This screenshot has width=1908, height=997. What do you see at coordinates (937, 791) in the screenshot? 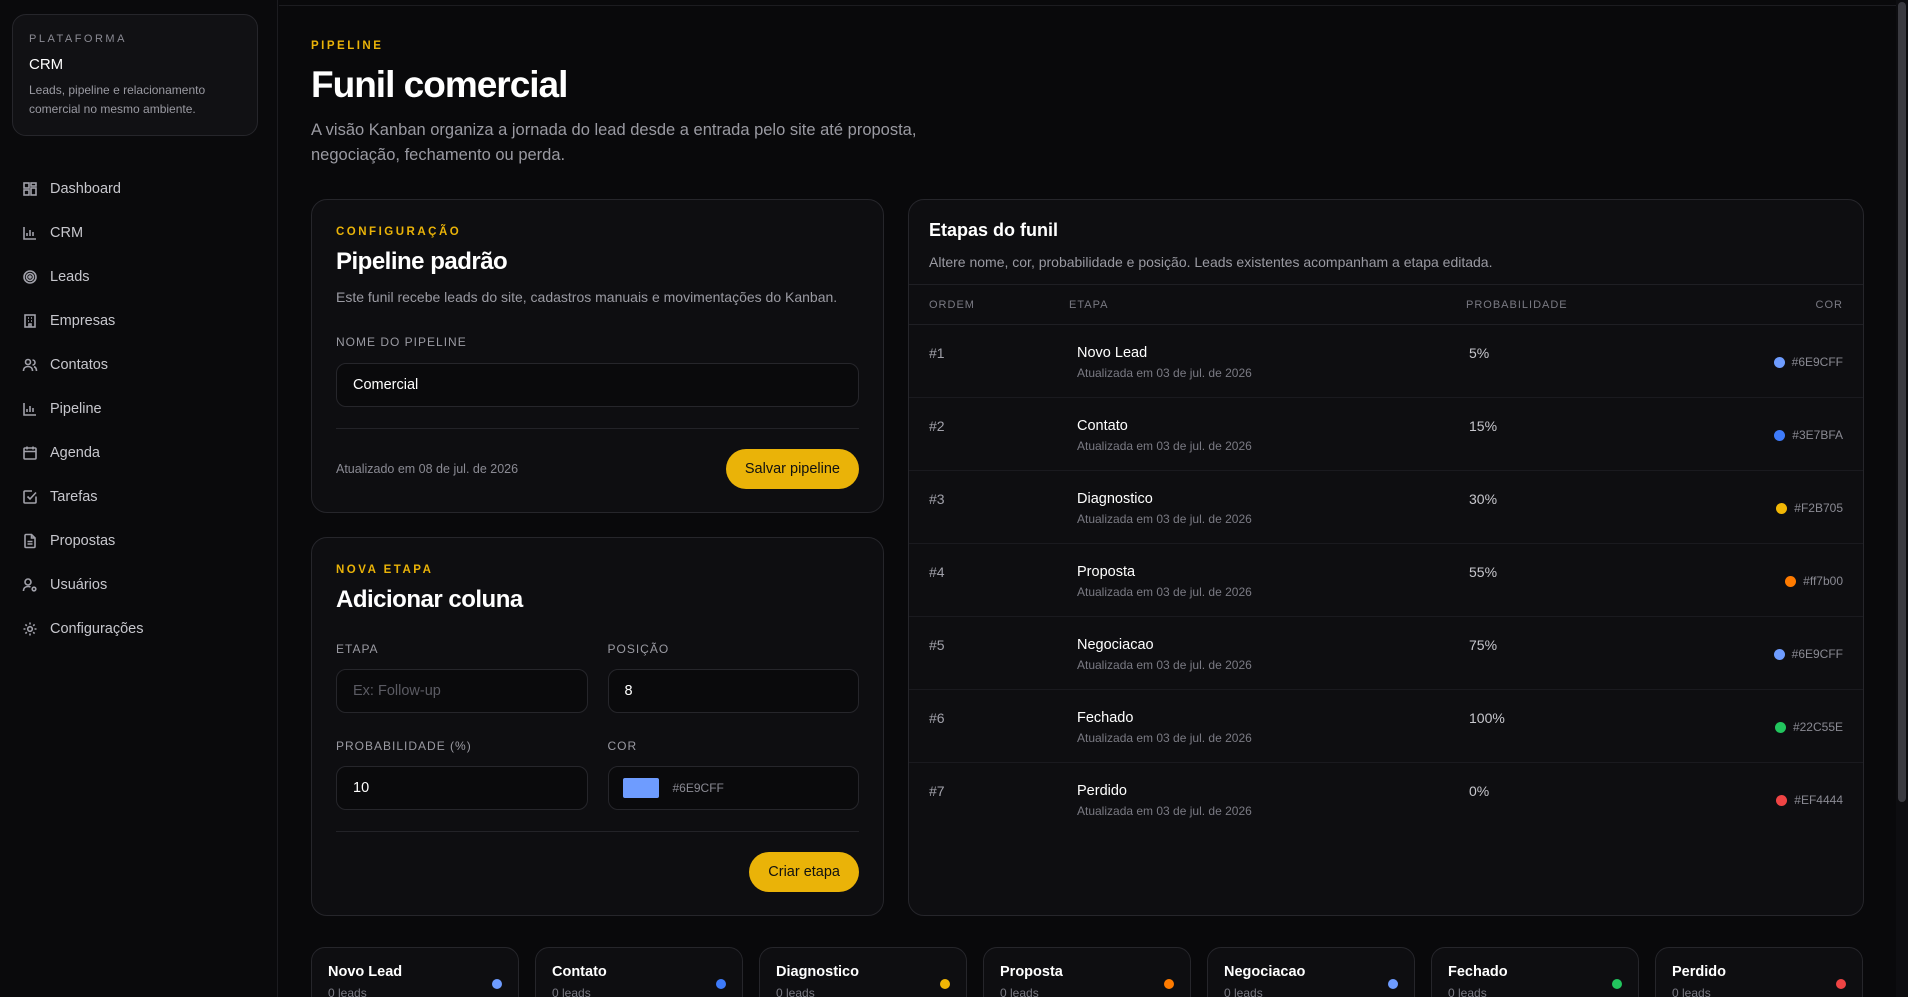
I see `row-order: #7` at bounding box center [937, 791].